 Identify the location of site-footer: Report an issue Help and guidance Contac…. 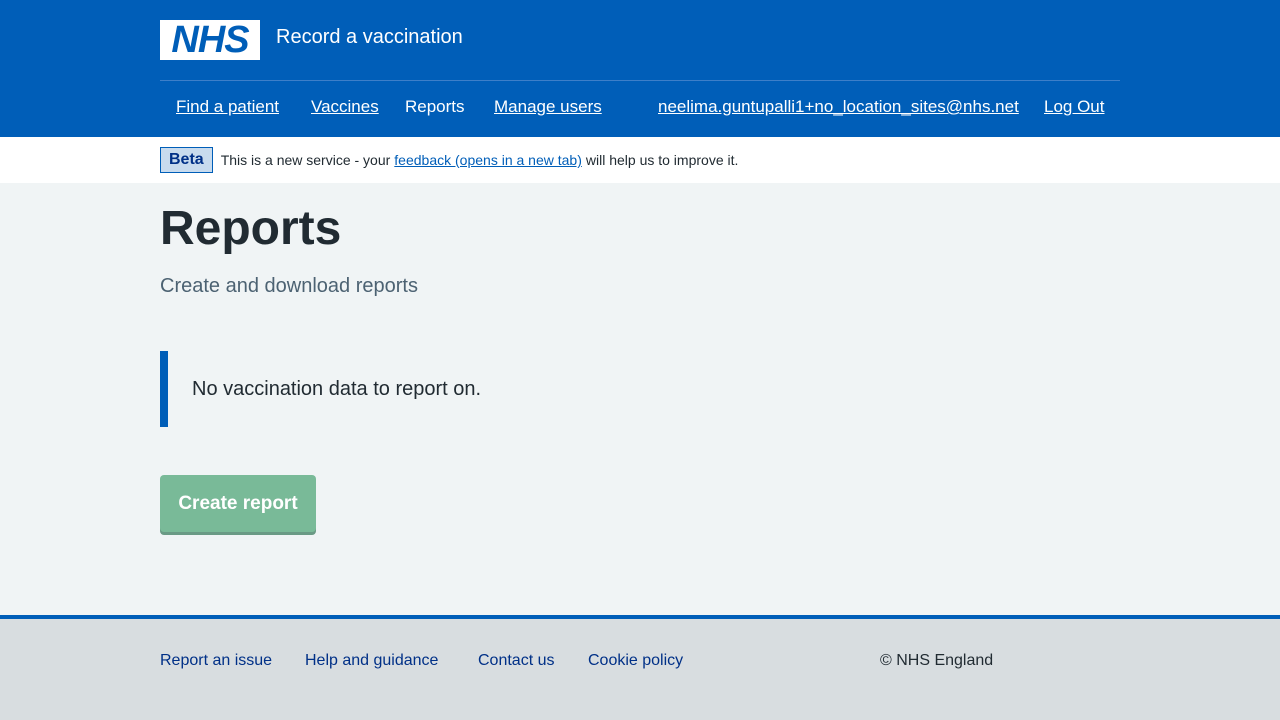
(640, 667).